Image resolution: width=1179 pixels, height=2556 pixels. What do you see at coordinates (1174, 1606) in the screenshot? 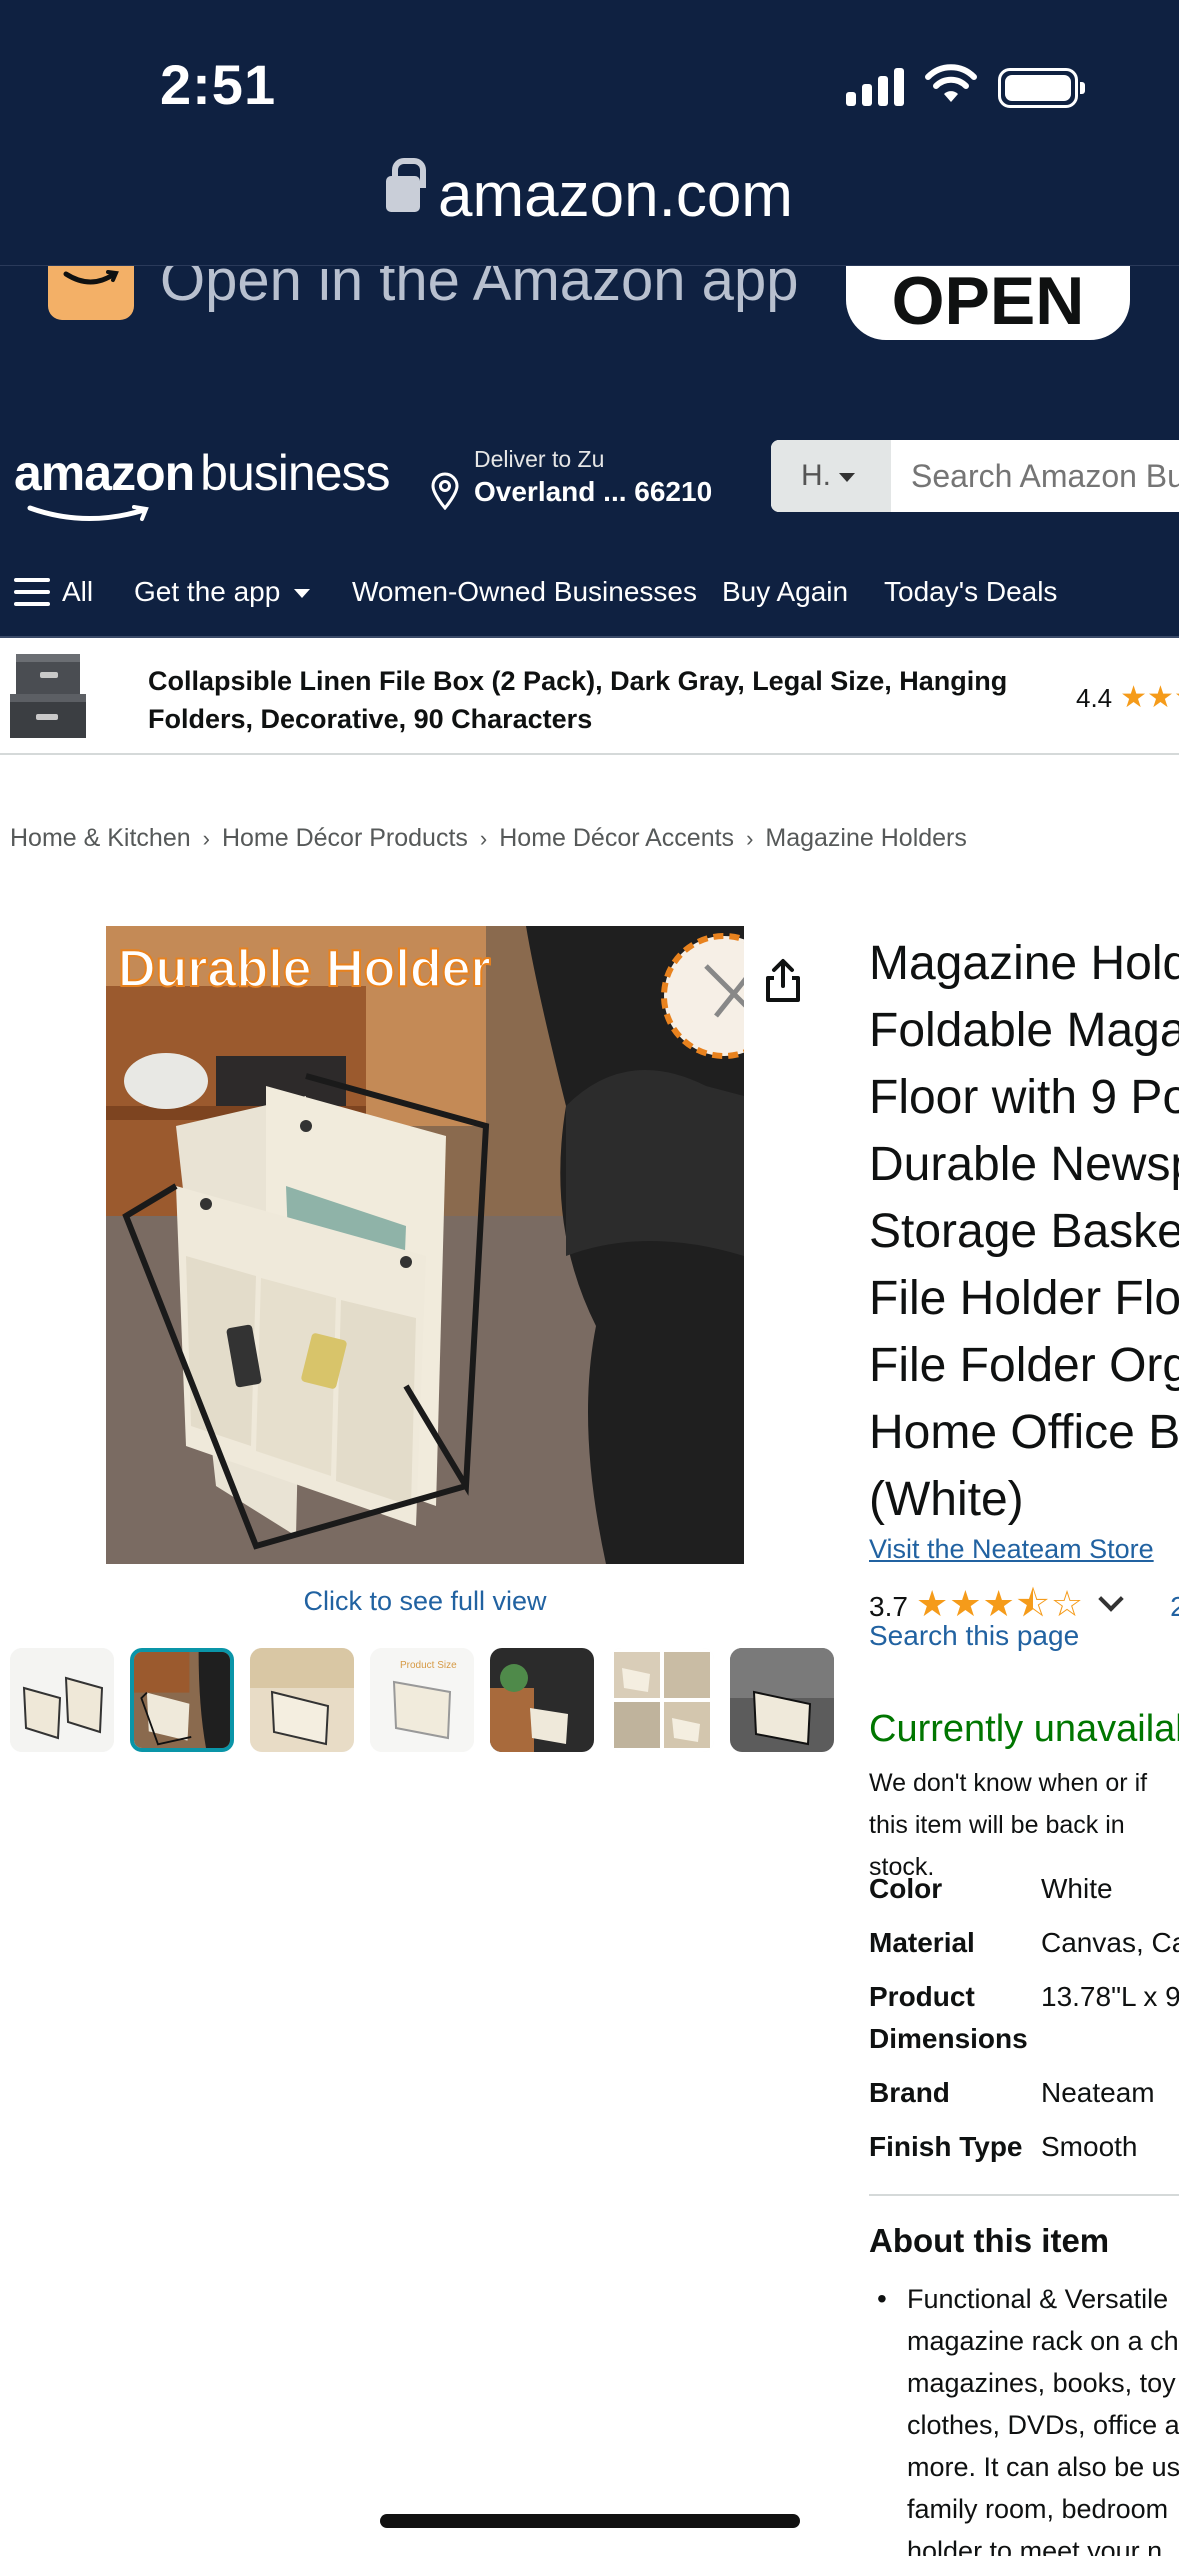
I see `rating-count-link: 2` at bounding box center [1174, 1606].